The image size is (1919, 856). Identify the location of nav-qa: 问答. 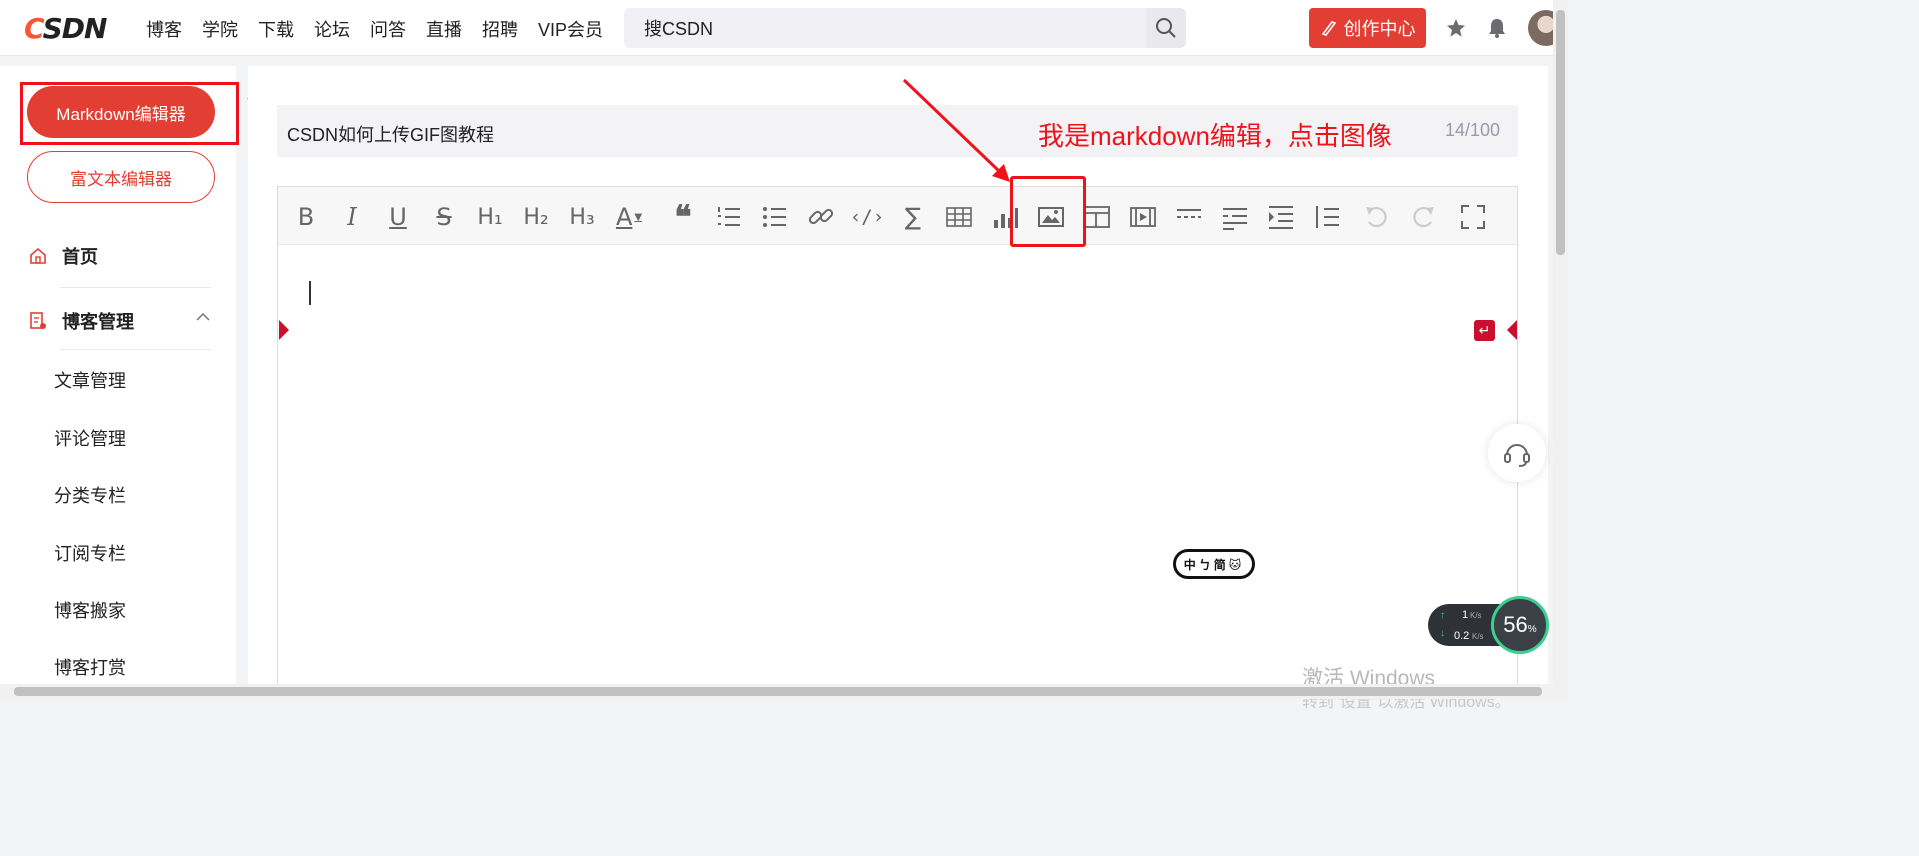
(388, 29).